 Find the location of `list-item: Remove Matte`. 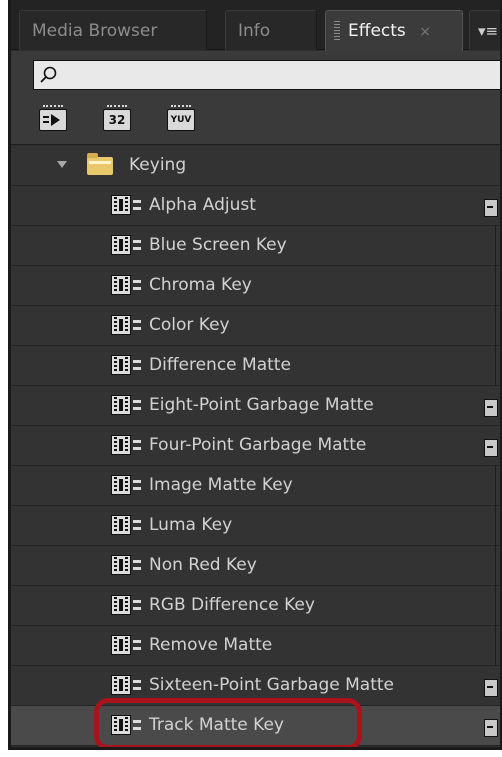

list-item: Remove Matte is located at coordinates (255, 646).